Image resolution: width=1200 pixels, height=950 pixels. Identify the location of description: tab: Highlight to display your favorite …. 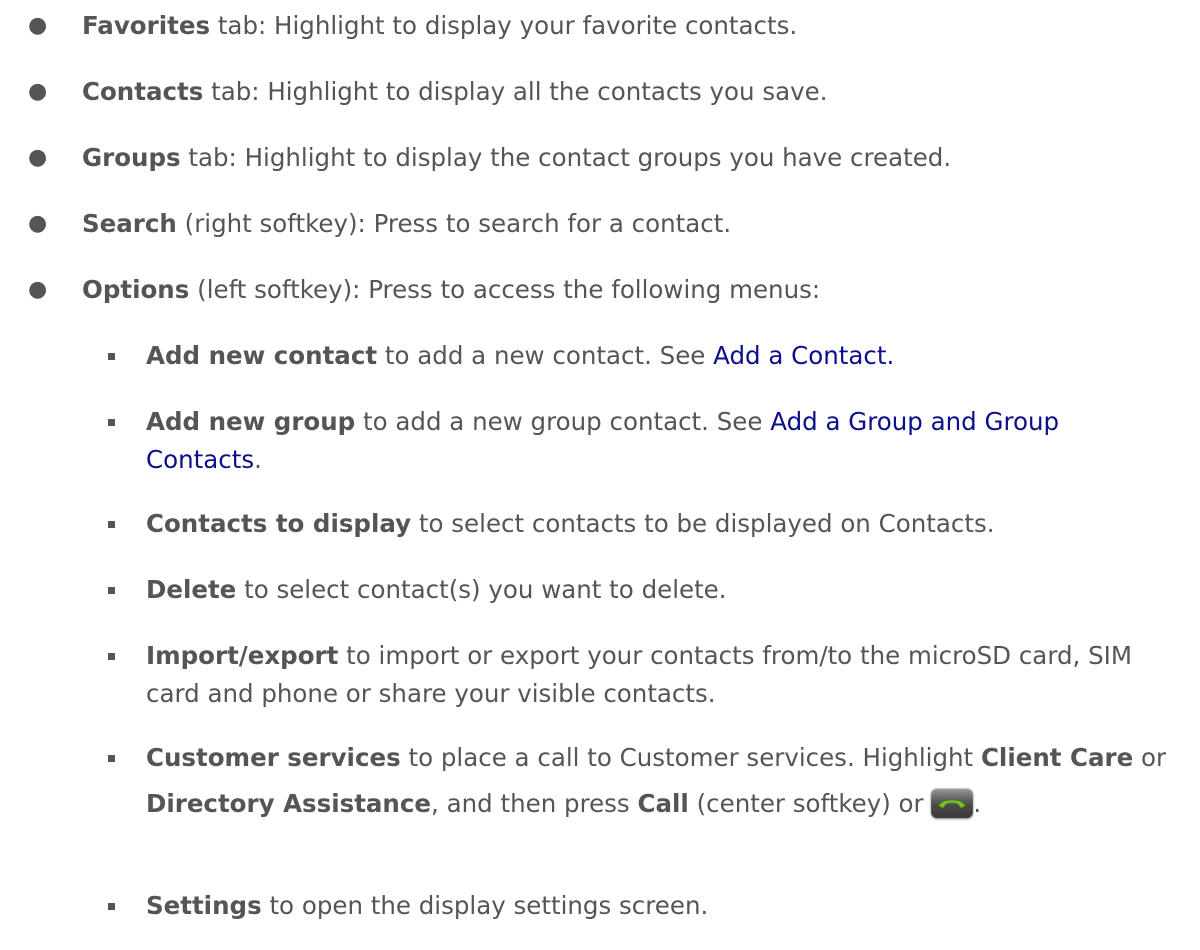
(504, 25).